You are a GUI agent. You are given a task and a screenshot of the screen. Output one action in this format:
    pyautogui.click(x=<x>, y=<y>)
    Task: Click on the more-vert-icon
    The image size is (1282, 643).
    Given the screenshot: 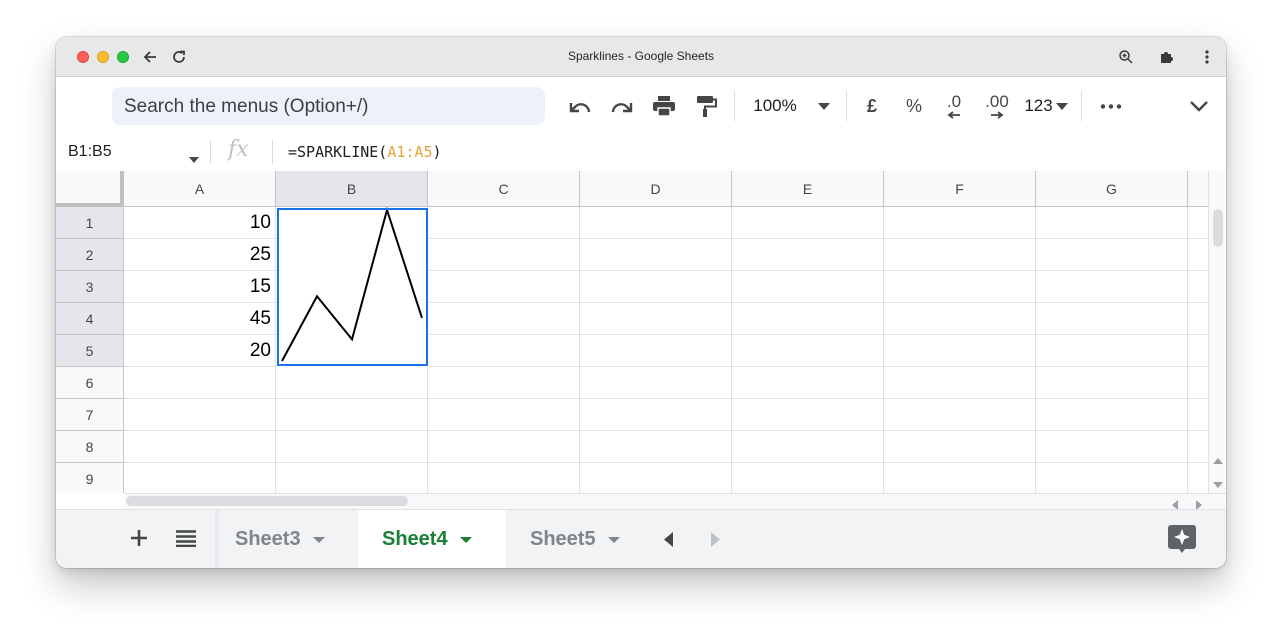 What is the action you would take?
    pyautogui.click(x=1207, y=57)
    